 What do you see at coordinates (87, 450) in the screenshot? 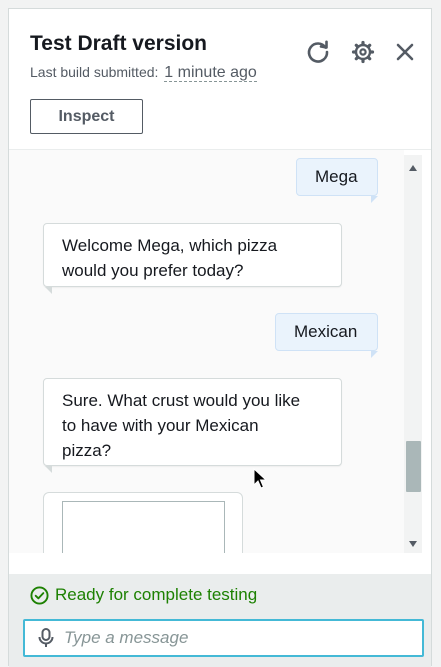
I see `message-line: pizza?` at bounding box center [87, 450].